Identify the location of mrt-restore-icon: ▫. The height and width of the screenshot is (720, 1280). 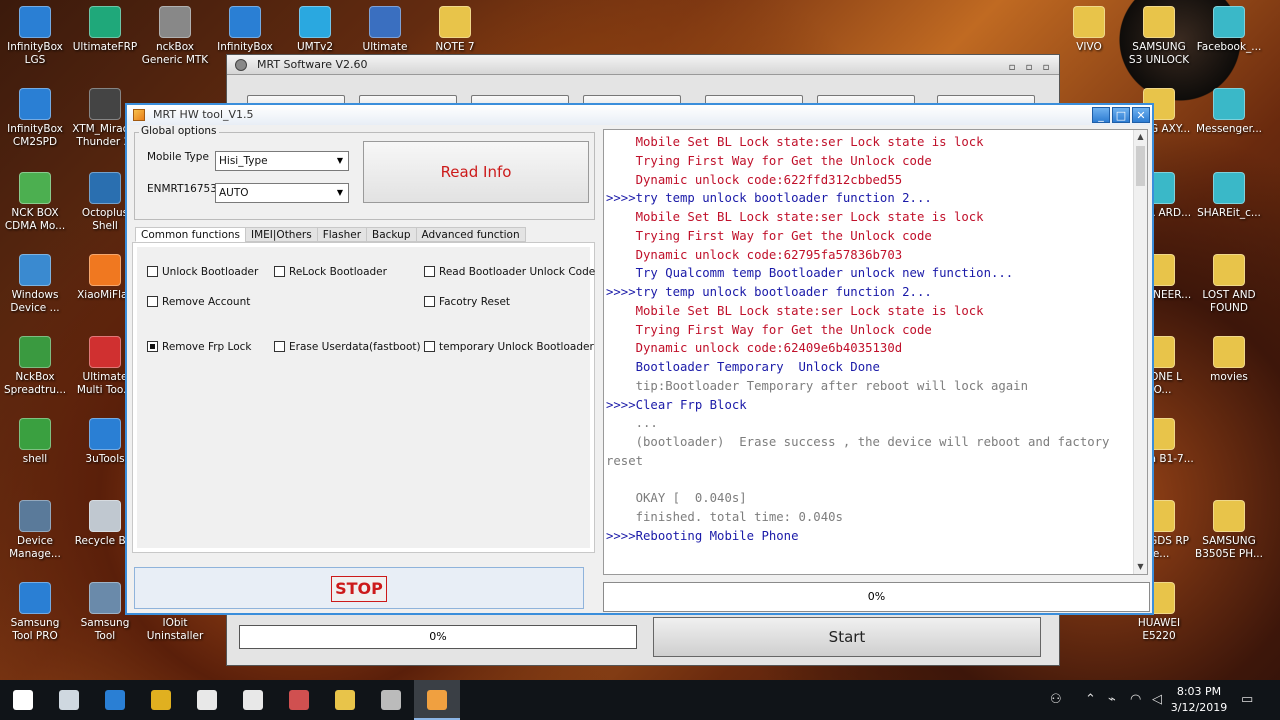
(1029, 68).